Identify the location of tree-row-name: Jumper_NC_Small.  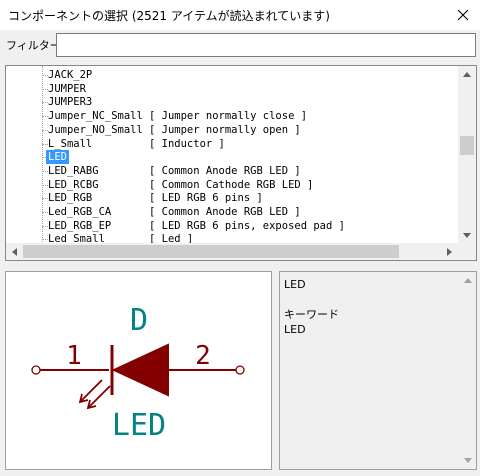
(95, 116).